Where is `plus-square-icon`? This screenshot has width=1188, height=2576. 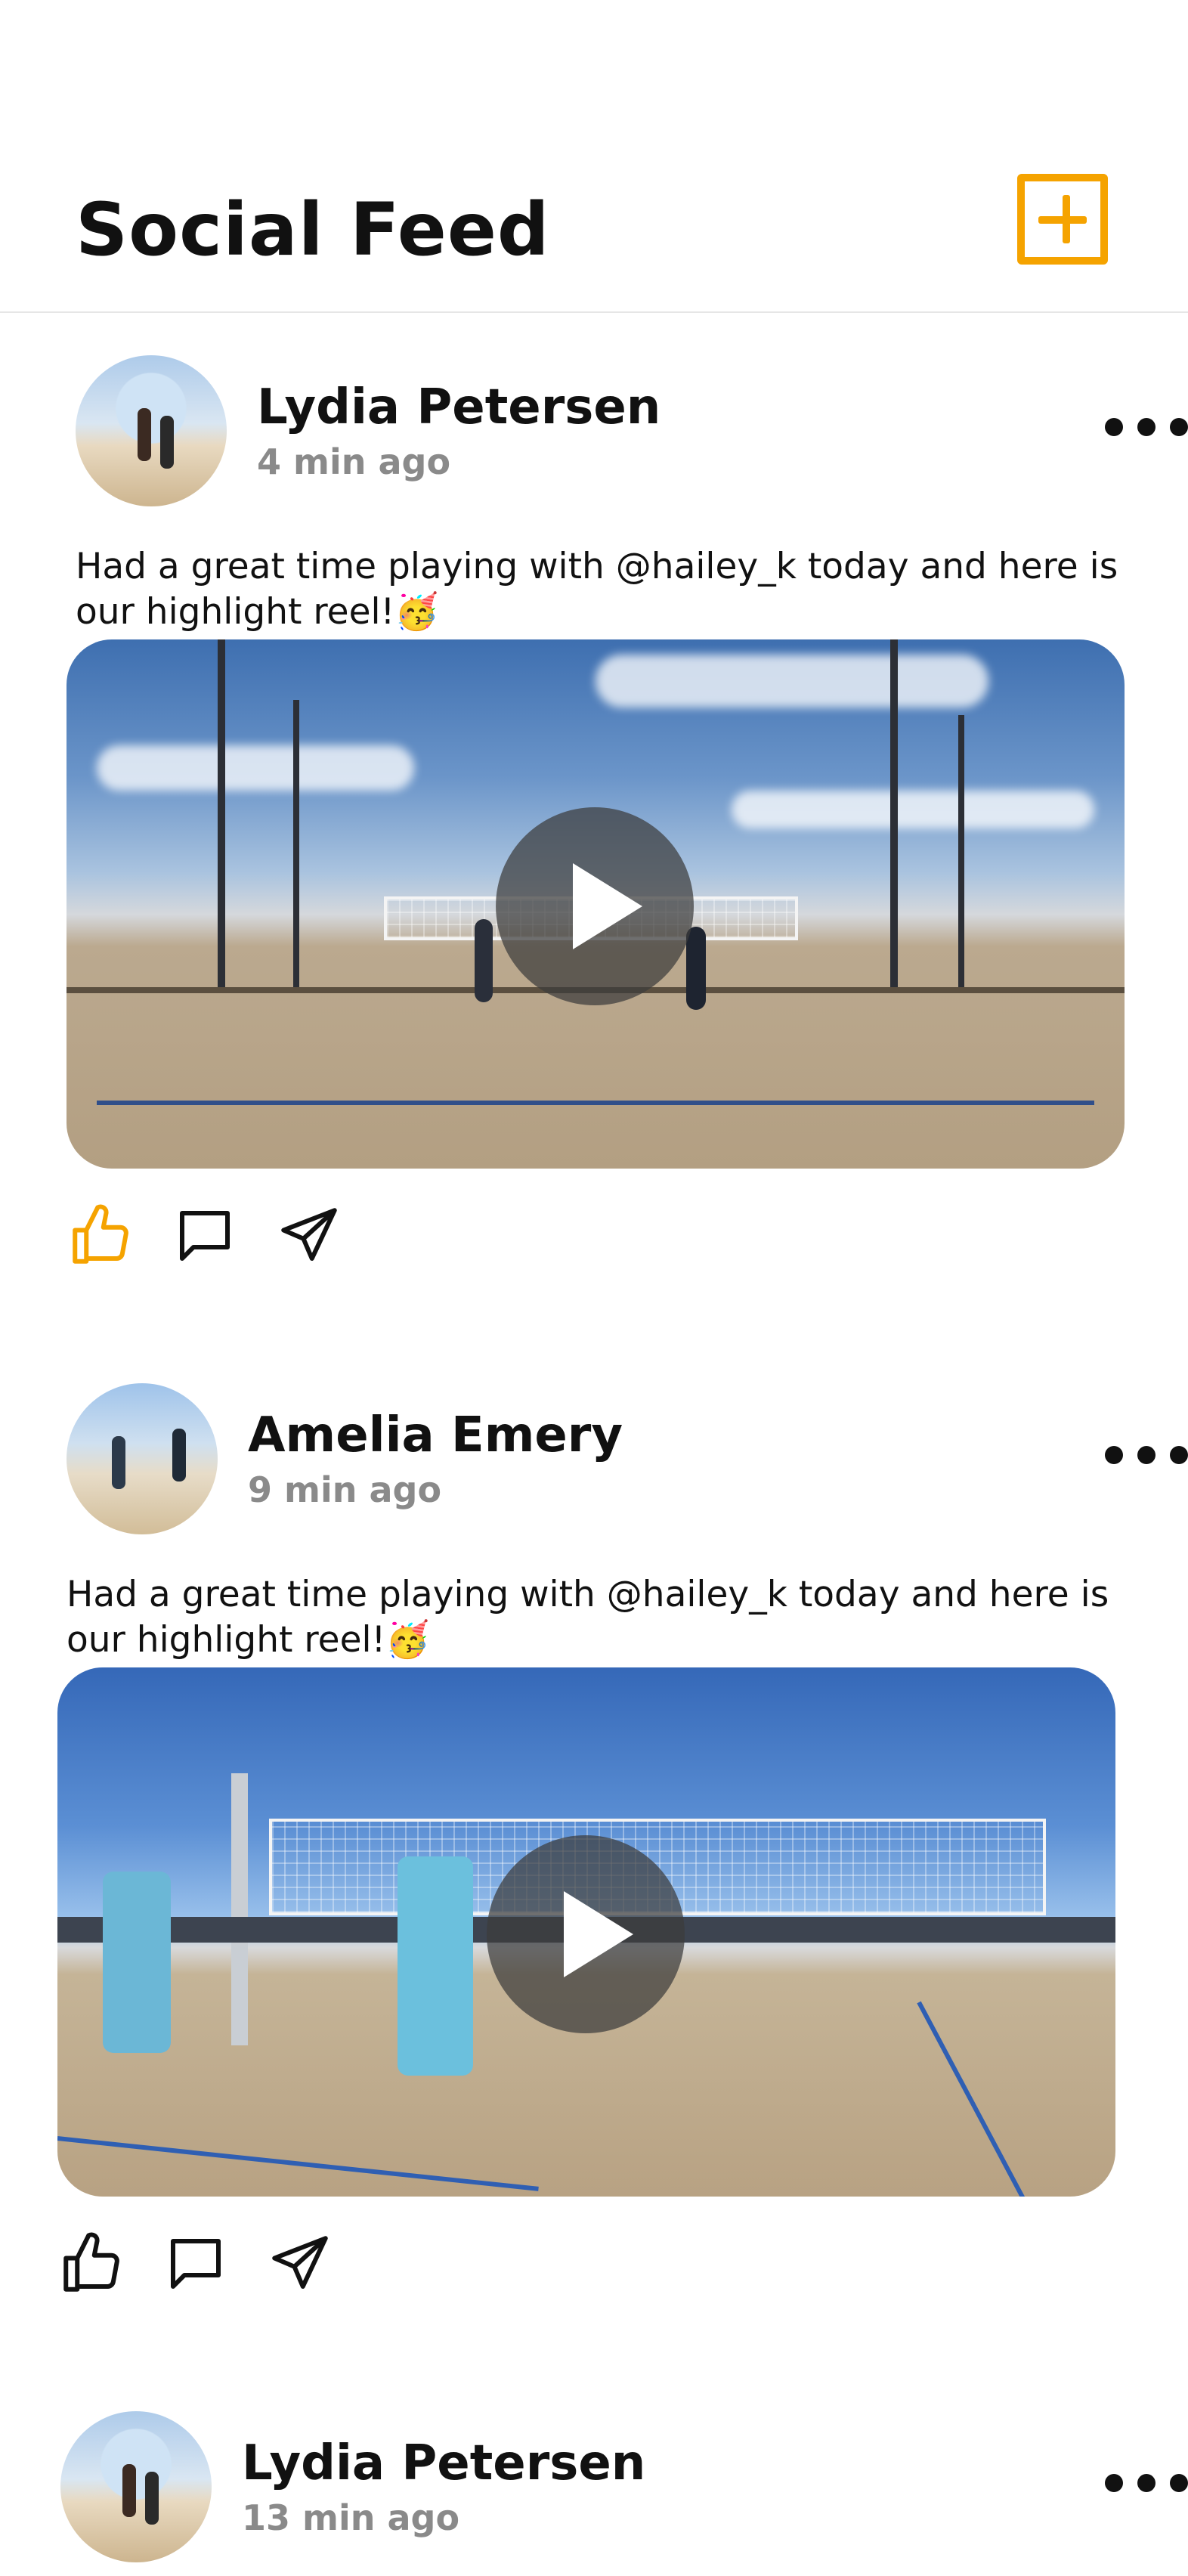
plus-square-icon is located at coordinates (1062, 220).